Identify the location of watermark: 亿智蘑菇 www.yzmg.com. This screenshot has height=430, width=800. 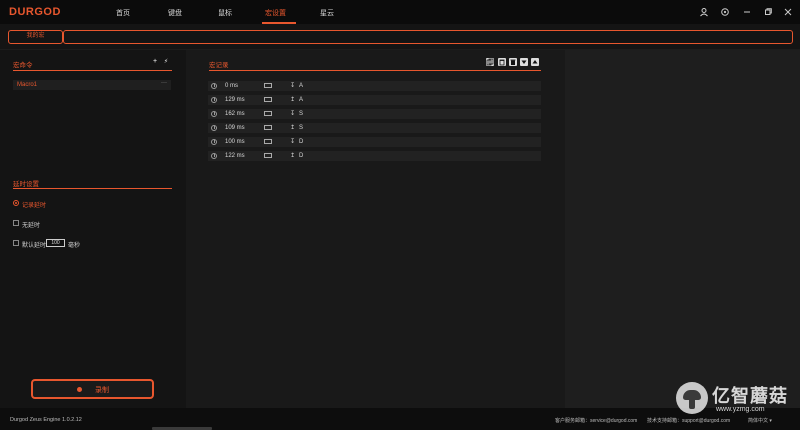
(735, 398).